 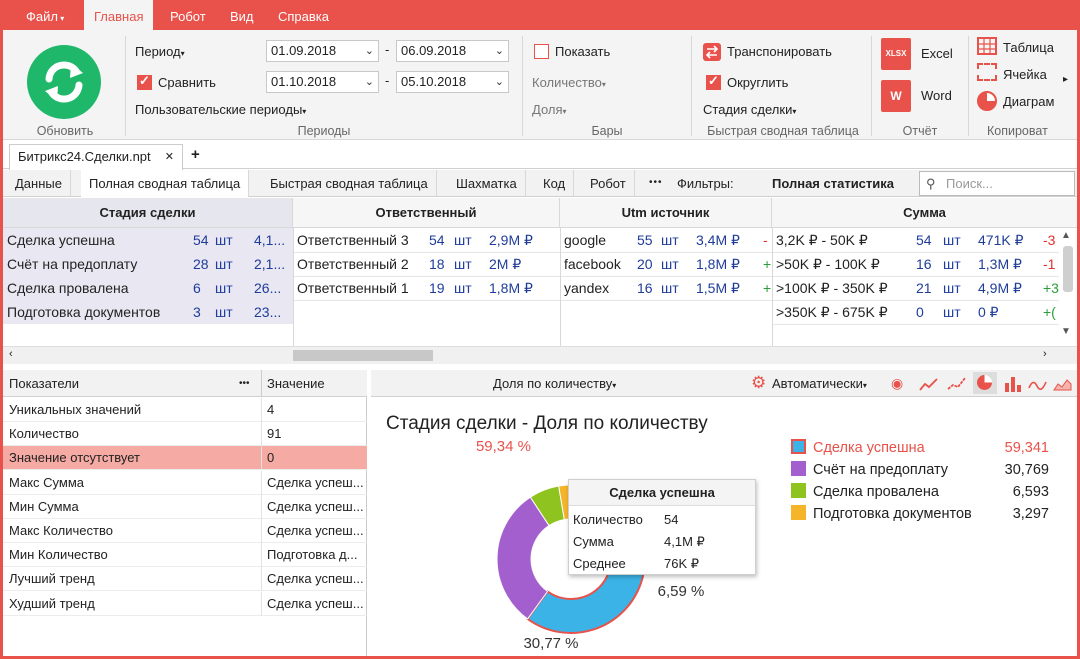 What do you see at coordinates (549, 109) in the screenshot?
I see `share-dropdown: Доля▾` at bounding box center [549, 109].